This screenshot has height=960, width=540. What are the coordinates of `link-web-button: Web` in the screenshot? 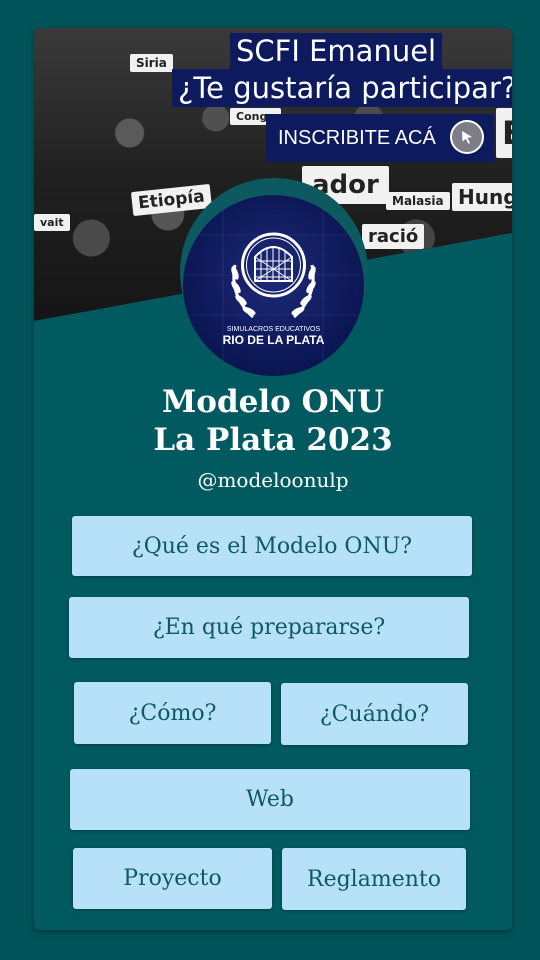 It's located at (270, 799).